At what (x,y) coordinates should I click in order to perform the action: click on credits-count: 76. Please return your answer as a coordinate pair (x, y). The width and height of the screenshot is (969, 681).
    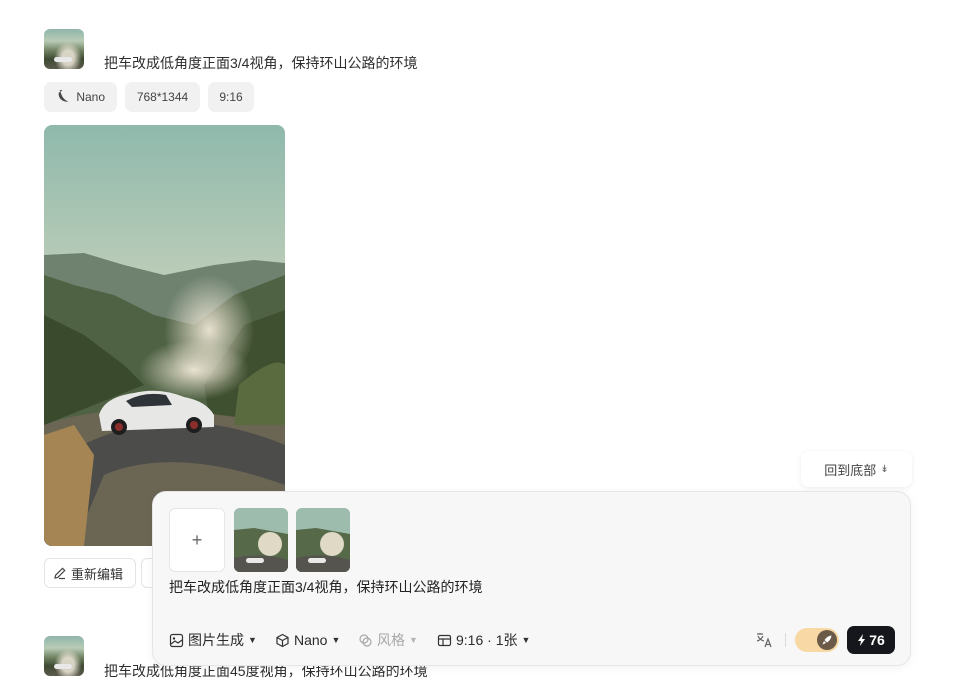
    Looking at the image, I should click on (877, 640).